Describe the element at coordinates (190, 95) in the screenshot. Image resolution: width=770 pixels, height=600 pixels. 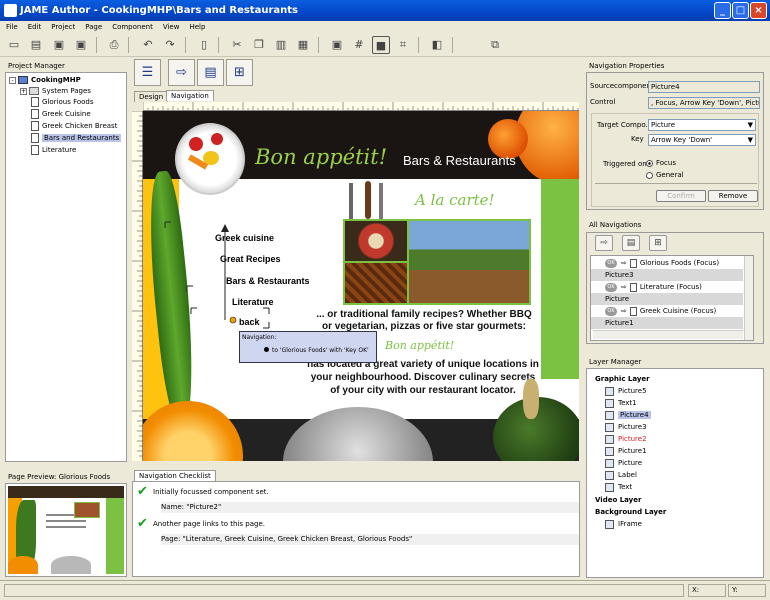
I see `tab-navigation: Navigation` at that location.